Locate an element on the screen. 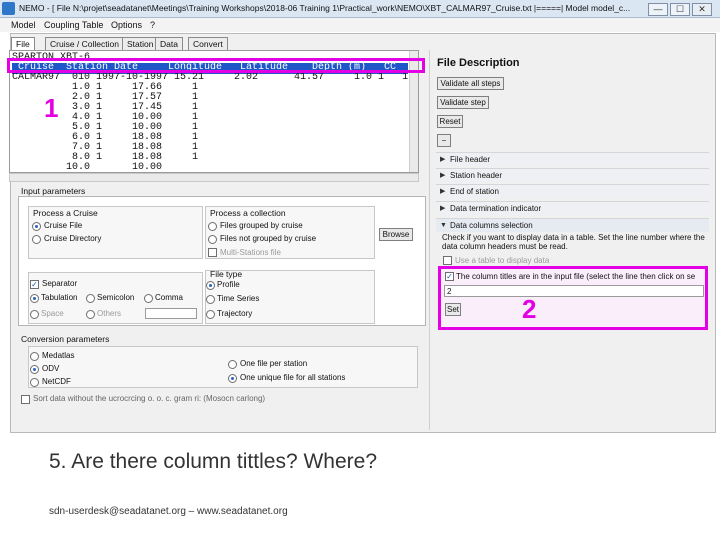  highlight-box-column-titles is located at coordinates (573, 298).